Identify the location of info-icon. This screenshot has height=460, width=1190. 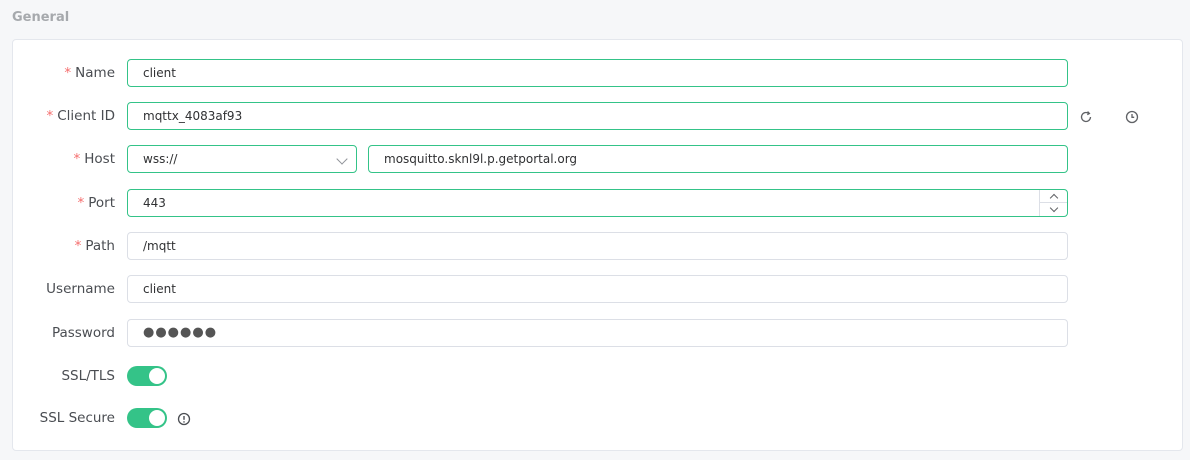
(184, 418).